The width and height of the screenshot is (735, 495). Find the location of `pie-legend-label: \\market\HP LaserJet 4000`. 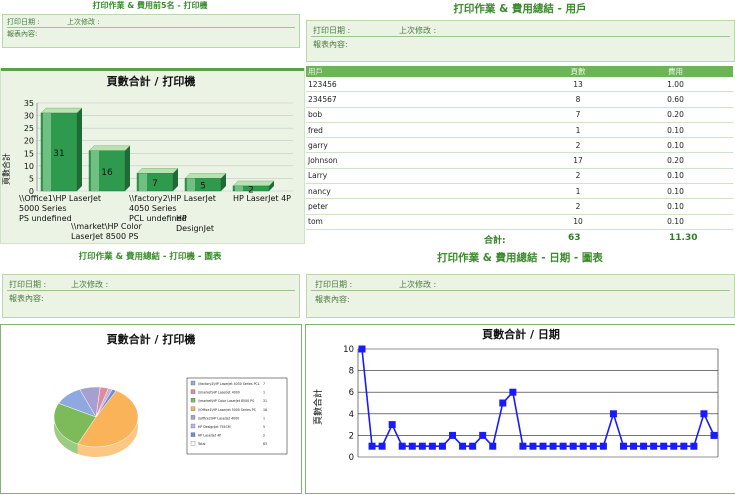

pie-legend-label: \\market\HP LaserJet 4000 is located at coordinates (219, 393).